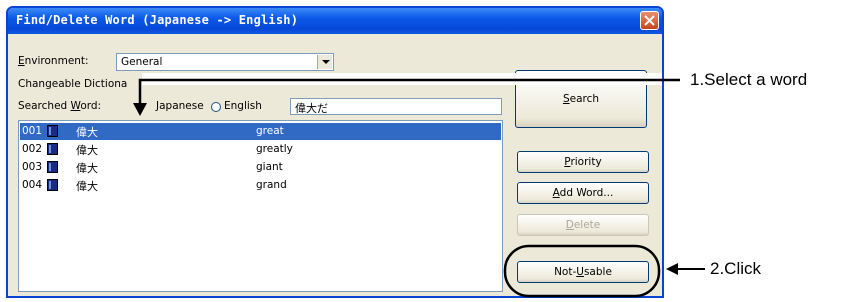 This screenshot has height=302, width=858. I want to click on step1-leader-line, so click(409, 93).